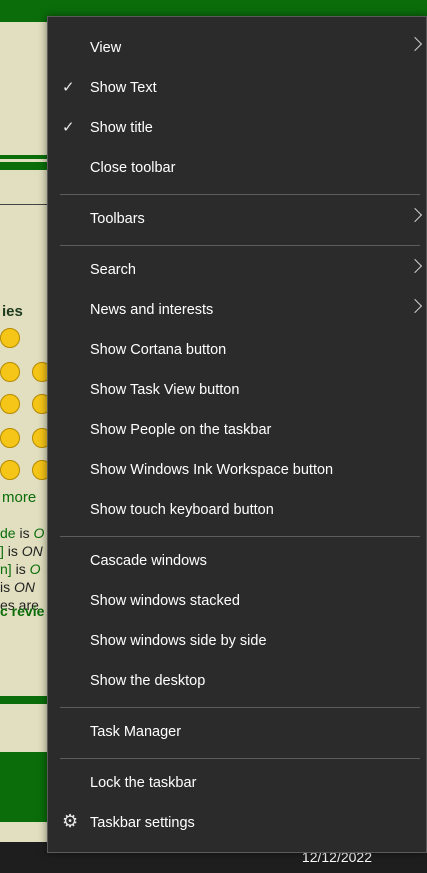 Image resolution: width=427 pixels, height=873 pixels. Describe the element at coordinates (152, 310) in the screenshot. I see `menu-item-label: News and interests` at that location.